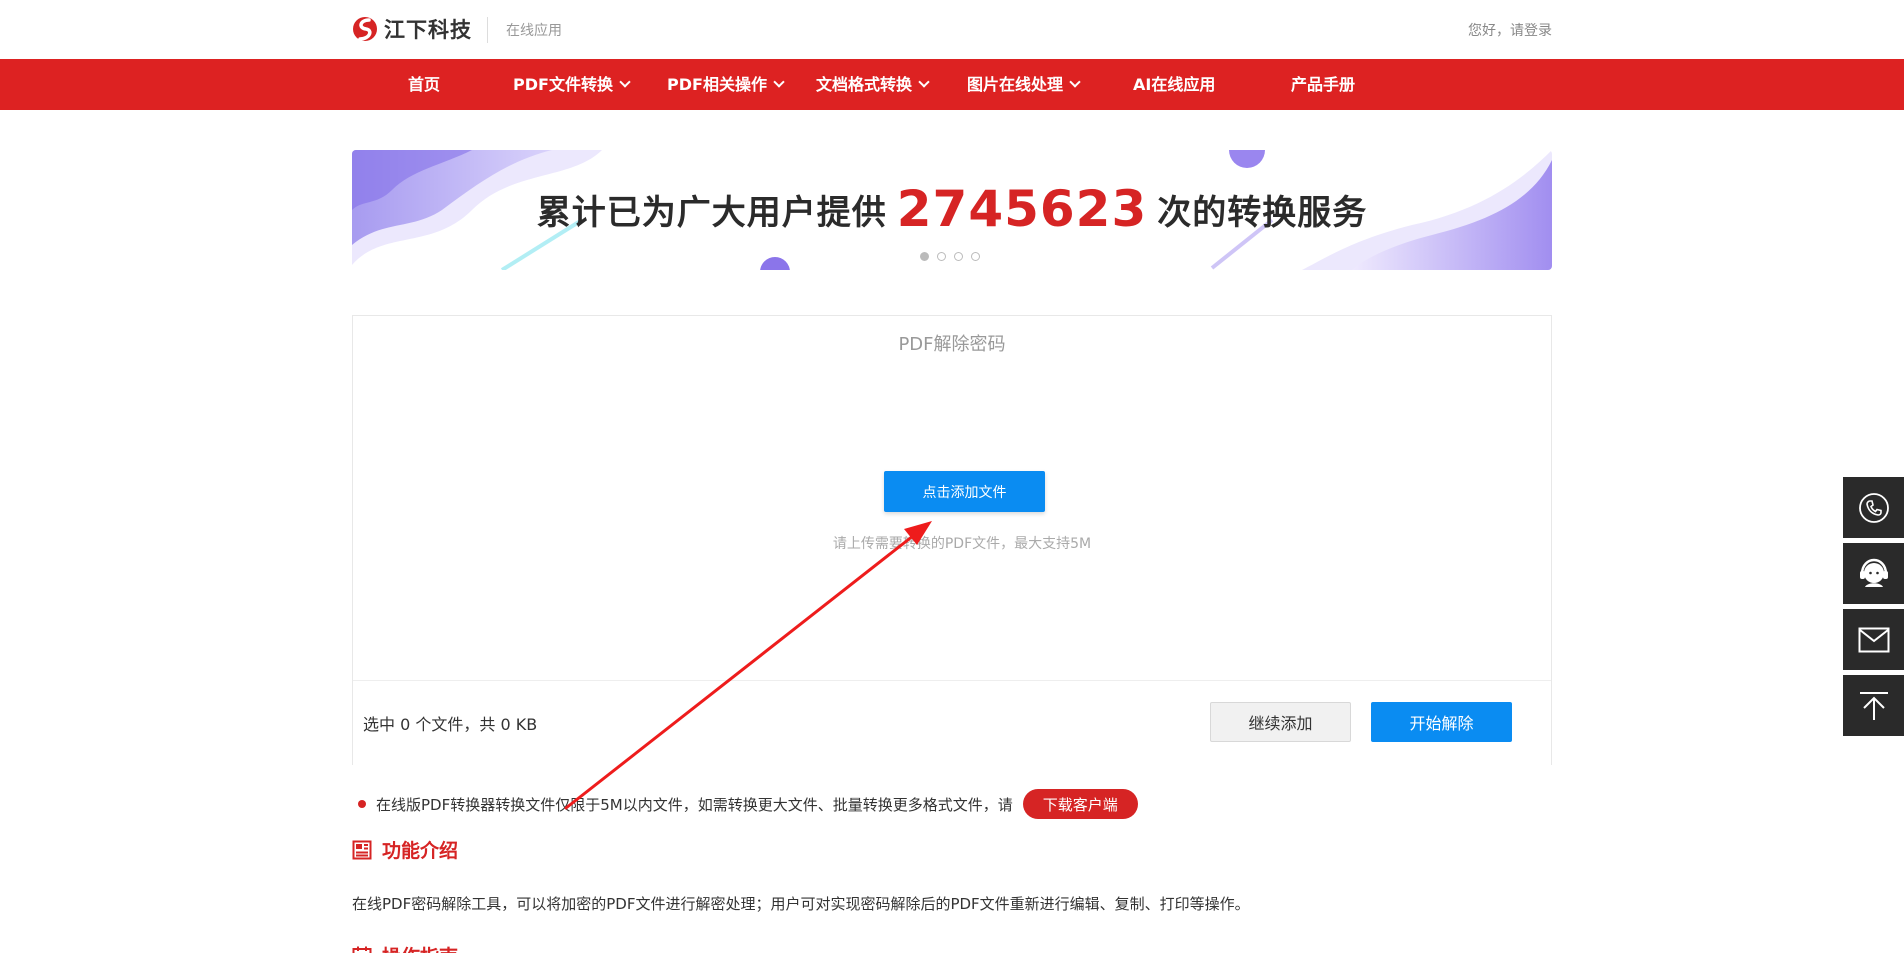 This screenshot has width=1904, height=953. Describe the element at coordinates (563, 84) in the screenshot. I see `nav-item-label: PDF文件转换` at that location.